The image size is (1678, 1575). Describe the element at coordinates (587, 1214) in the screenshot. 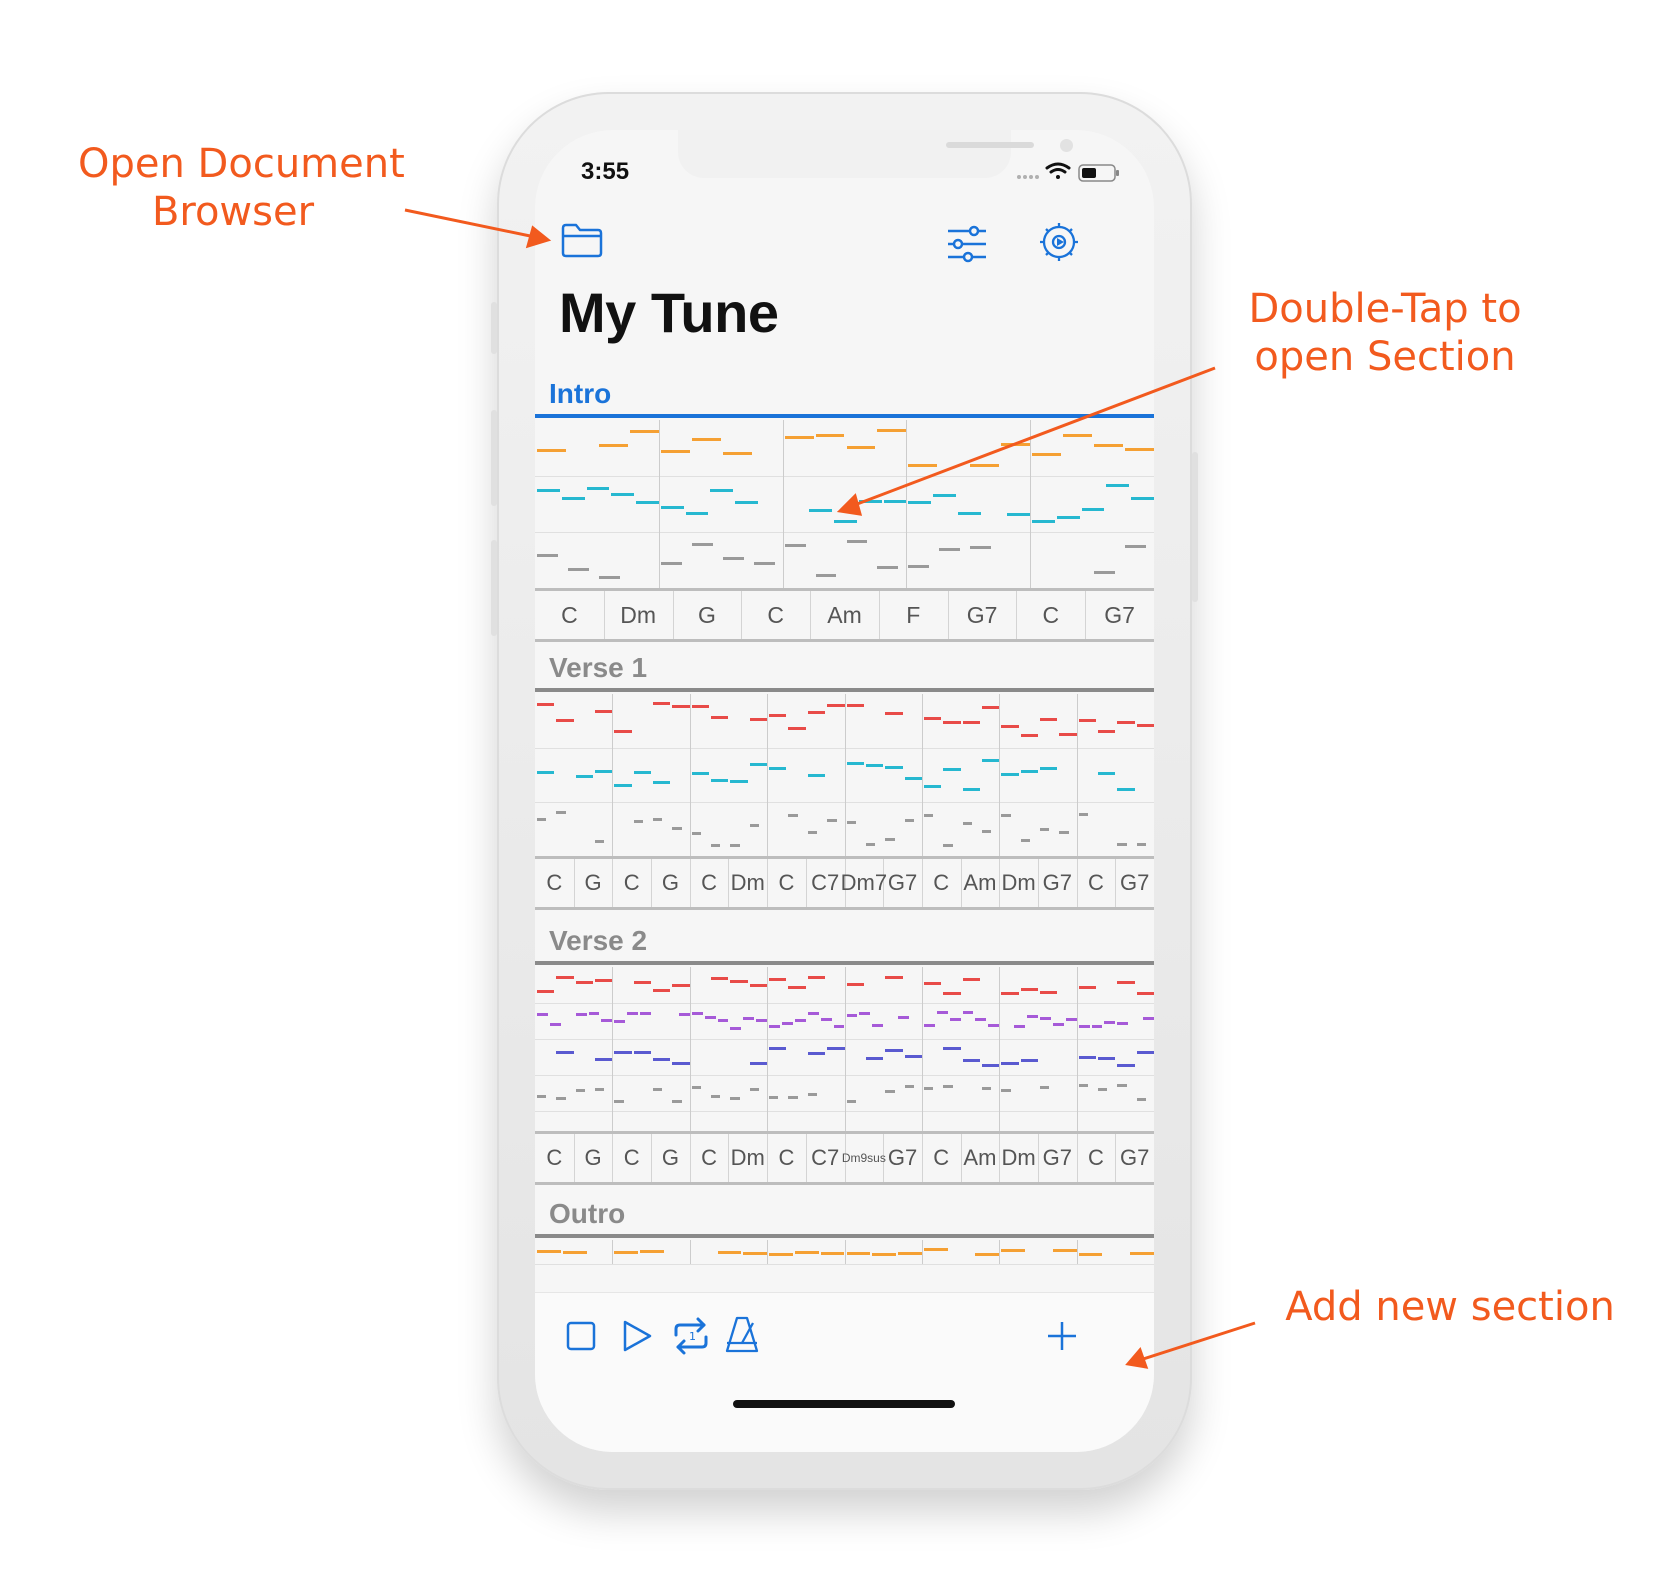

I see `section-header-outro: Outro` at that location.